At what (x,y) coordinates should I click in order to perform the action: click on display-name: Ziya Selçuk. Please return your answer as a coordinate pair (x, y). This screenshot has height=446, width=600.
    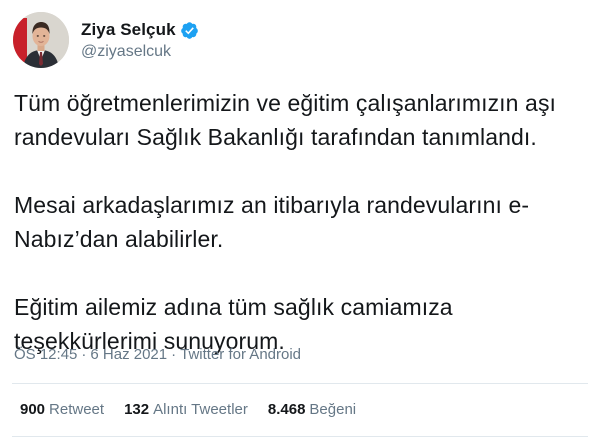
    Looking at the image, I should click on (128, 30).